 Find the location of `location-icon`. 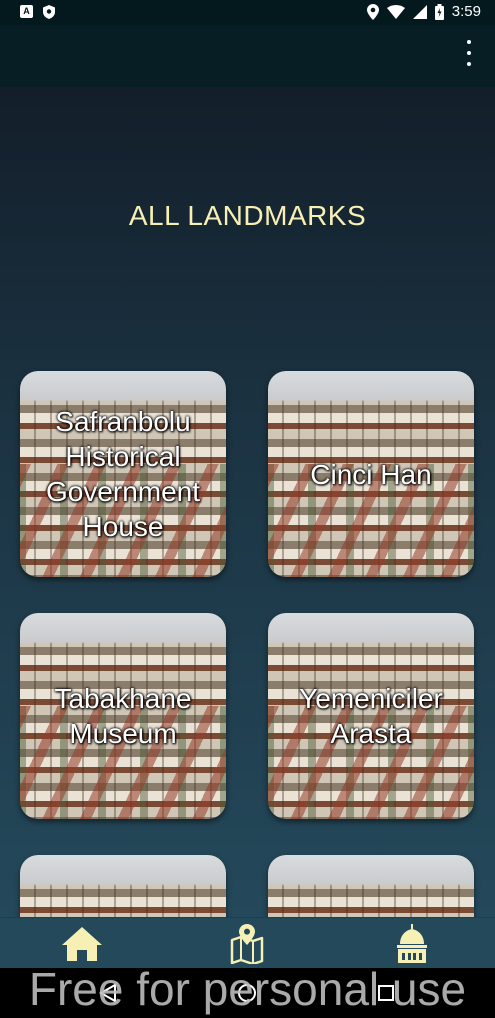

location-icon is located at coordinates (372, 11).